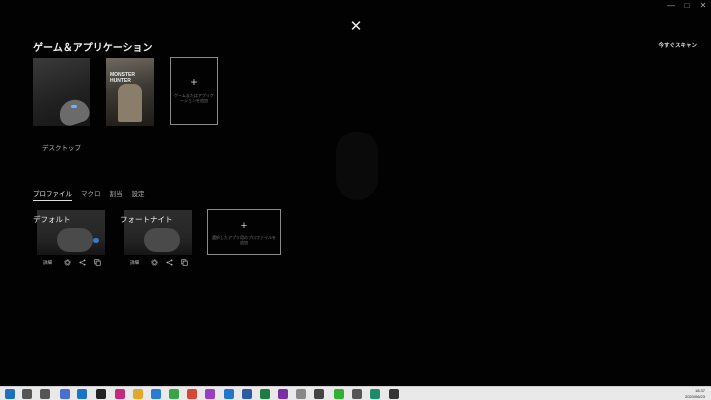  Describe the element at coordinates (156, 394) in the screenshot. I see `mail-icon` at that location.